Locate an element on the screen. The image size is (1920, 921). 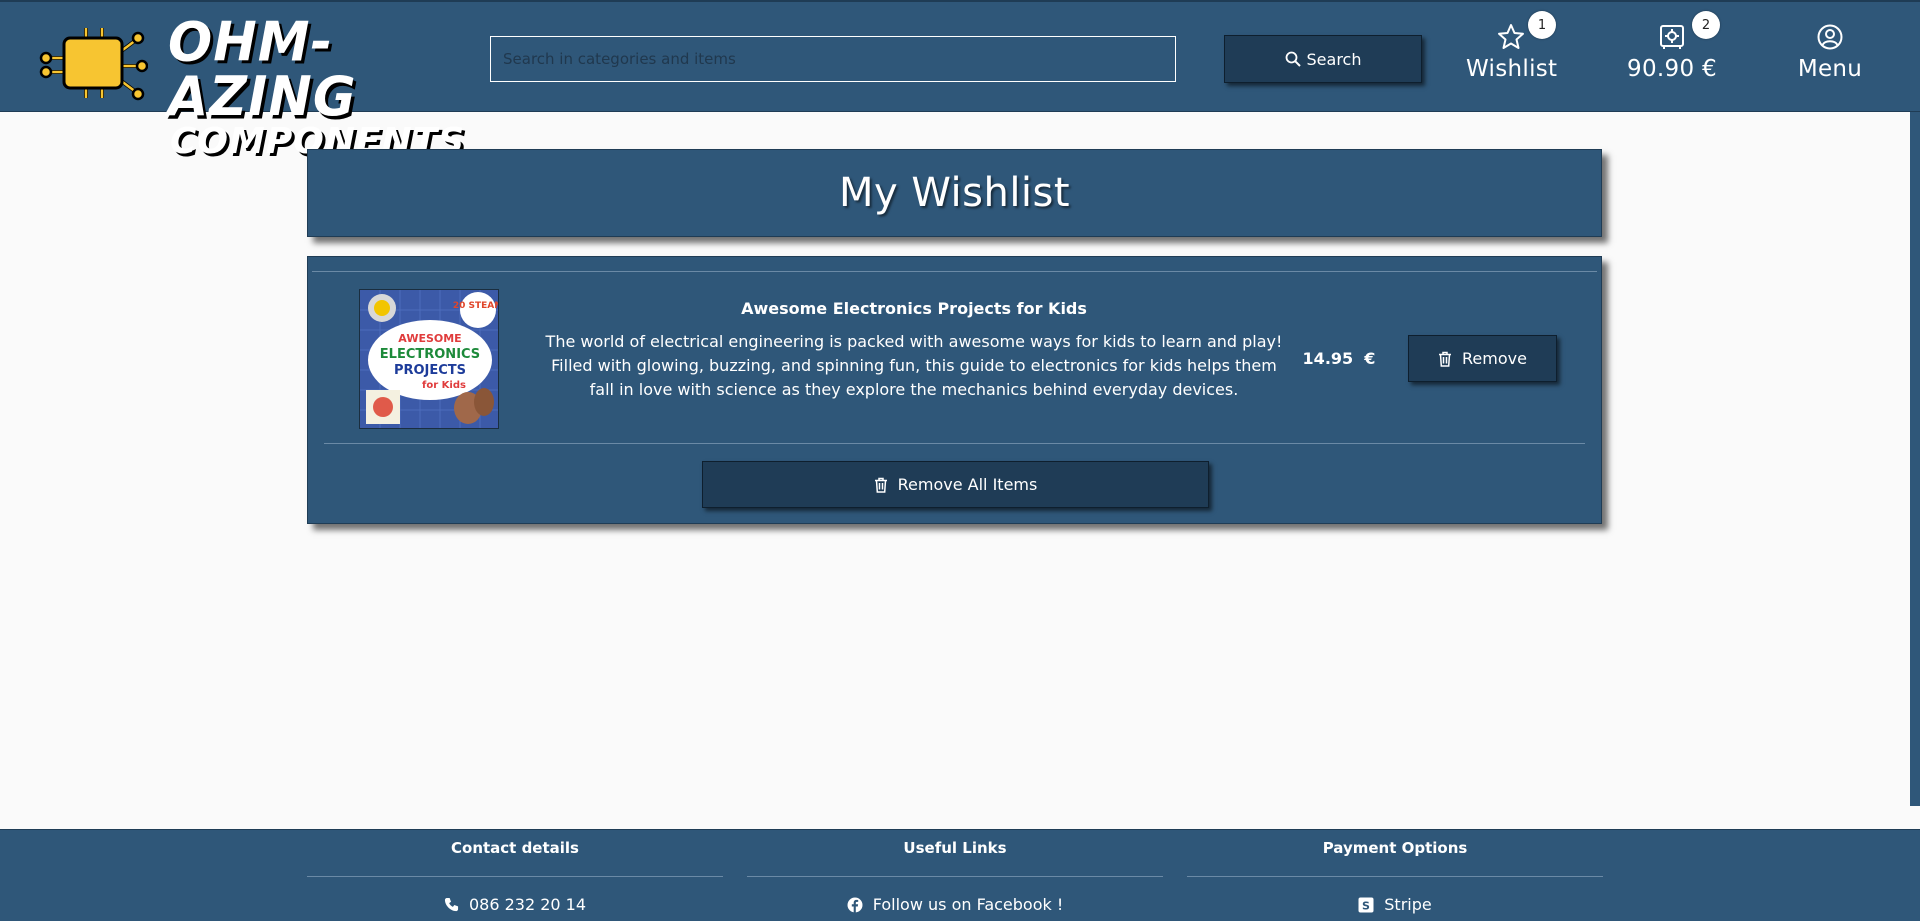
logo-line1: OHM-AZING is located at coordinates (262, 70).